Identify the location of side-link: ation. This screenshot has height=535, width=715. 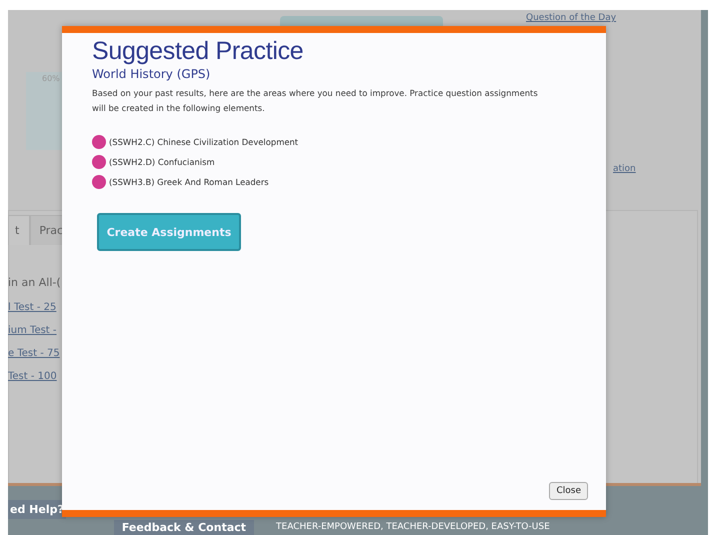
(624, 169).